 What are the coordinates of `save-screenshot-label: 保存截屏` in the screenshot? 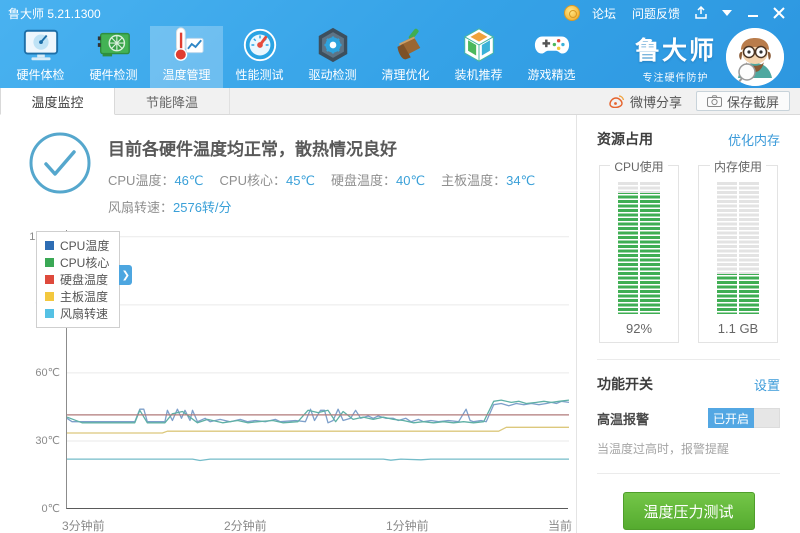 It's located at (752, 102).